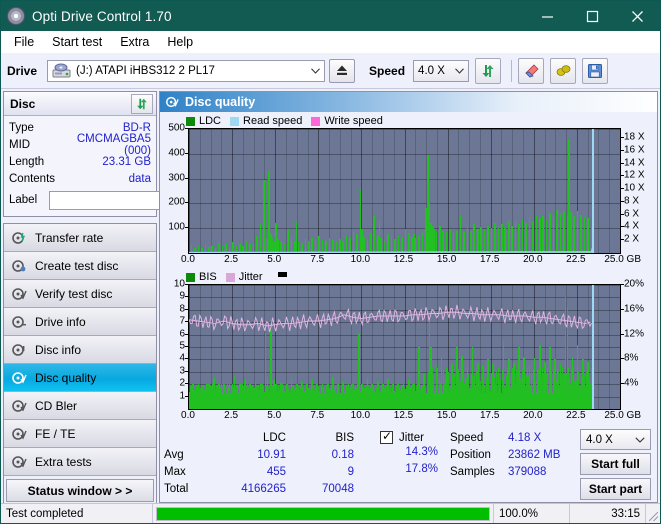  Describe the element at coordinates (80, 406) in the screenshot. I see `sidebar-item-cd-bler: CD Bler` at that location.